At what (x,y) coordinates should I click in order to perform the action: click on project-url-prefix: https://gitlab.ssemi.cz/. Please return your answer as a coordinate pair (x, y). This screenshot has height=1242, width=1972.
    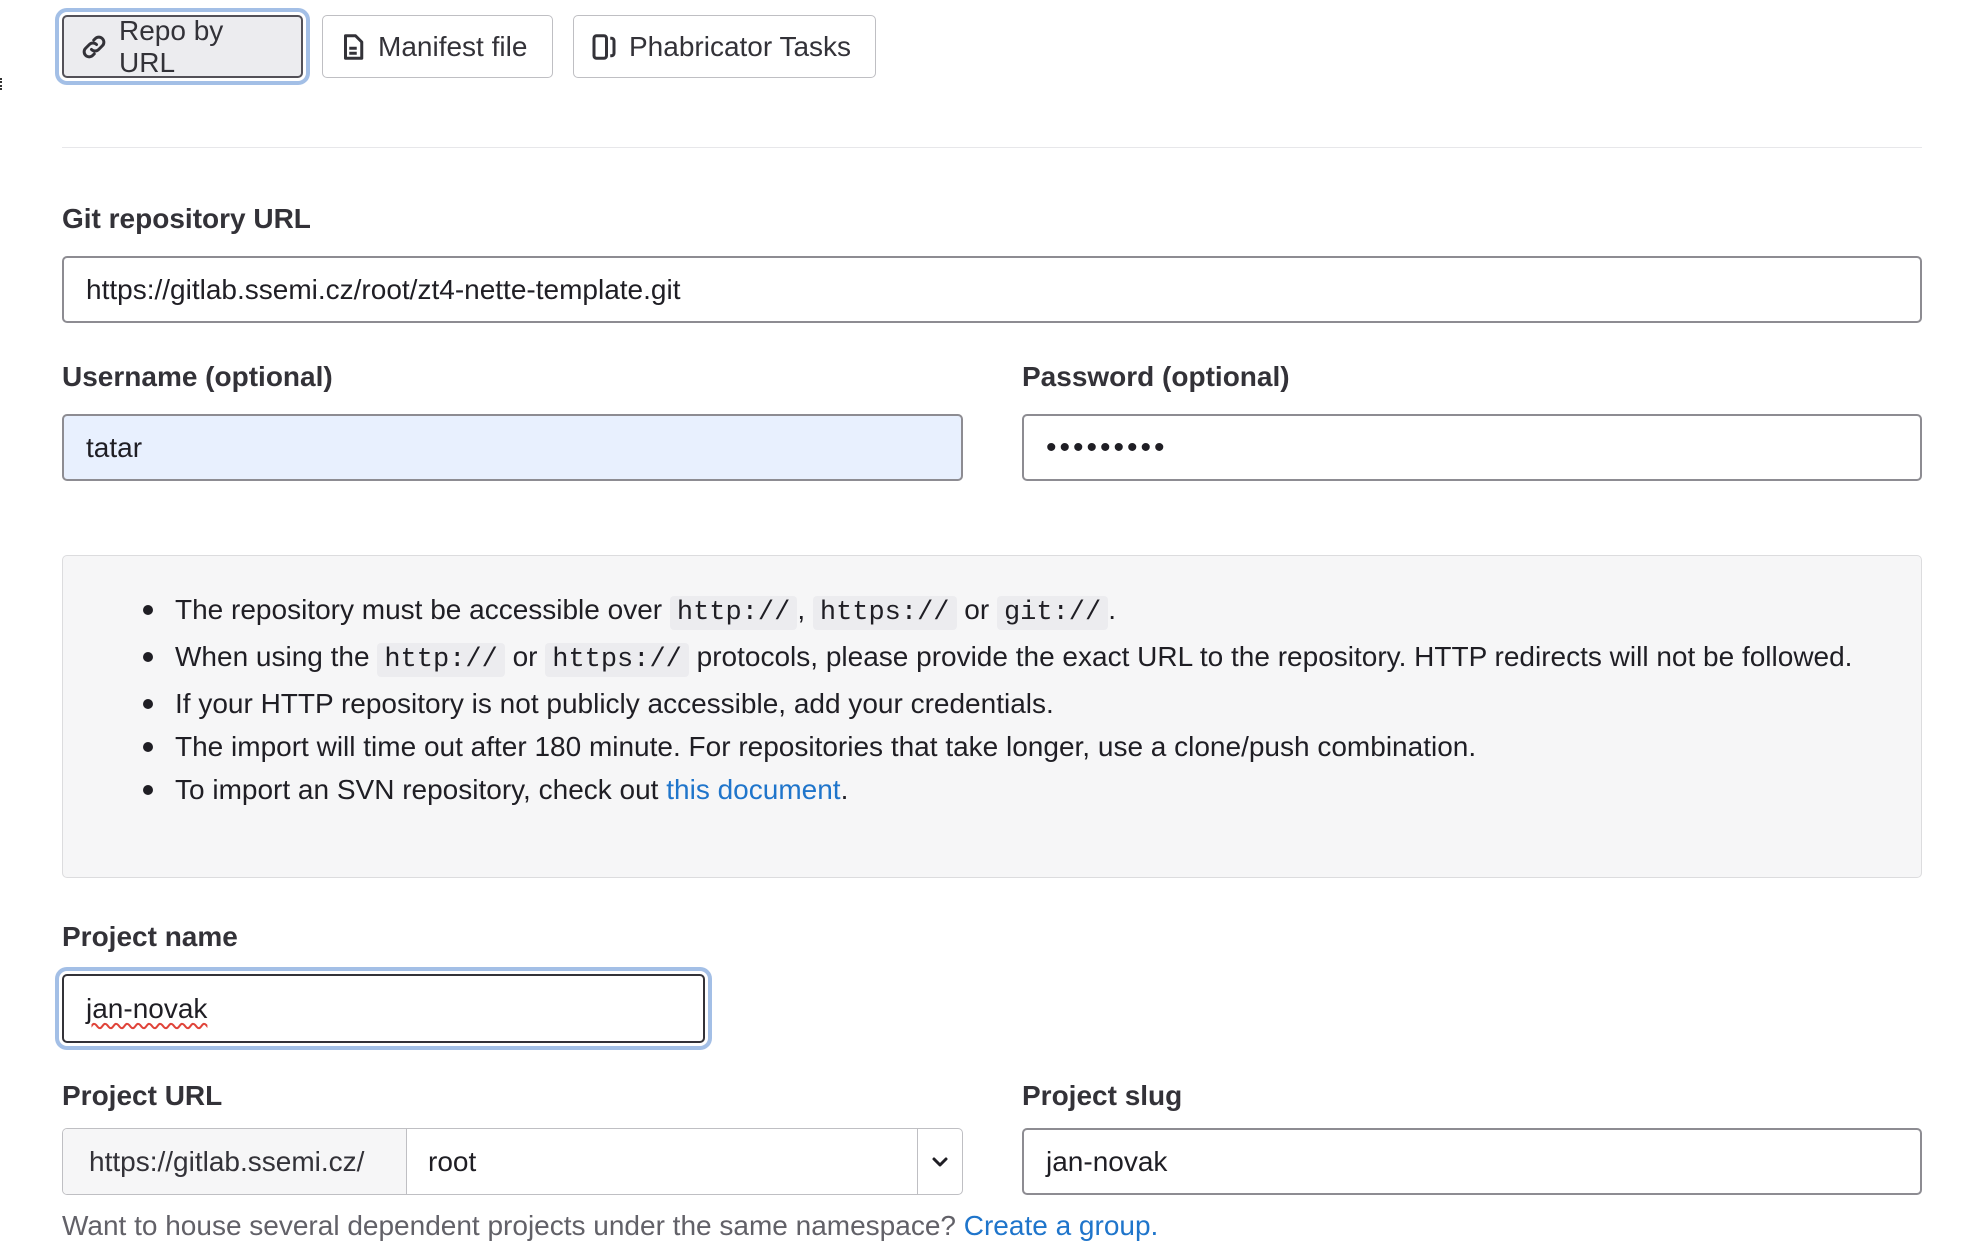
    Looking at the image, I should click on (235, 1161).